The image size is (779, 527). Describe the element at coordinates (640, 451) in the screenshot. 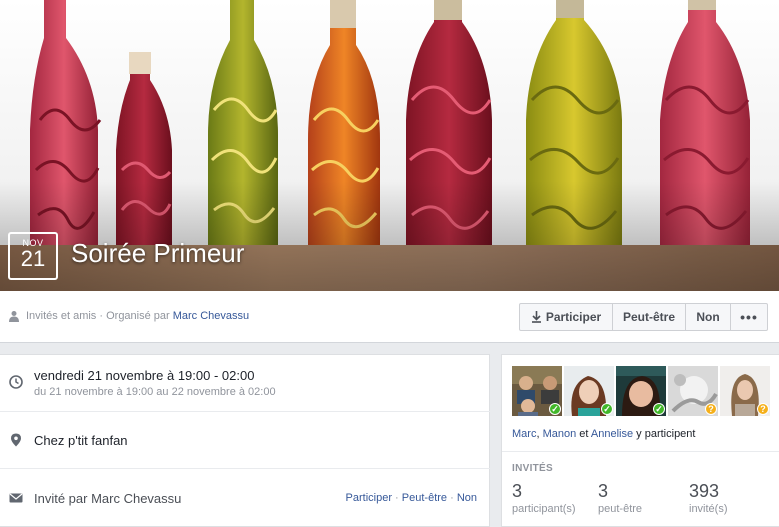

I see `divider` at that location.